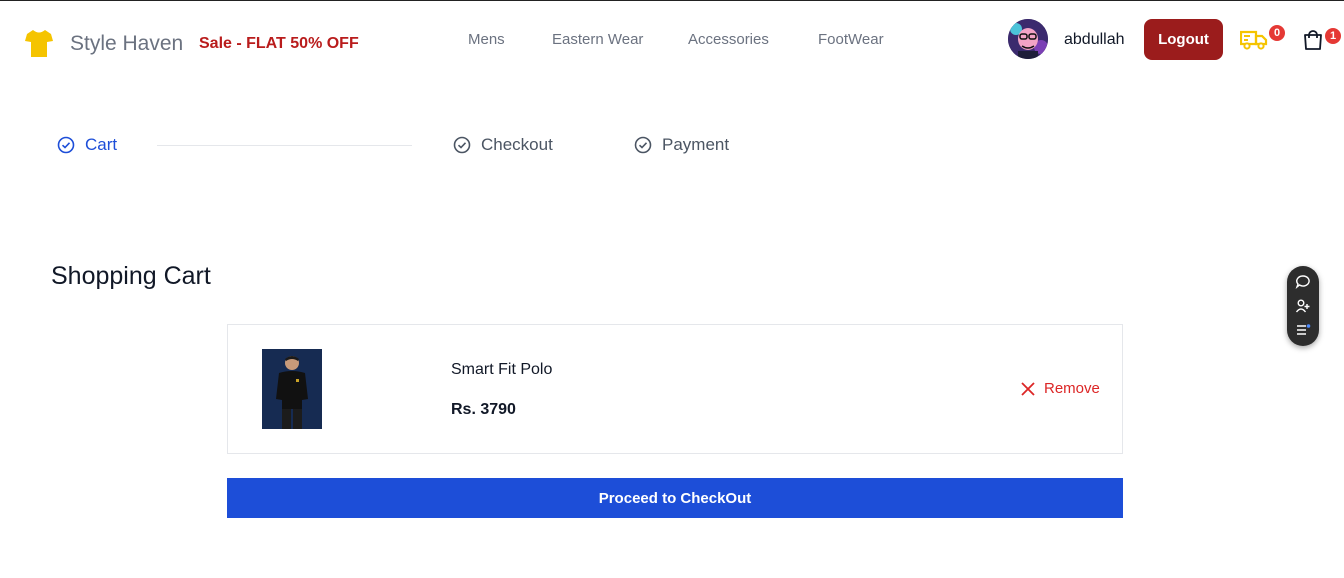 This screenshot has height=578, width=1344. What do you see at coordinates (1333, 36) in the screenshot?
I see `cart-count-badge: 1` at bounding box center [1333, 36].